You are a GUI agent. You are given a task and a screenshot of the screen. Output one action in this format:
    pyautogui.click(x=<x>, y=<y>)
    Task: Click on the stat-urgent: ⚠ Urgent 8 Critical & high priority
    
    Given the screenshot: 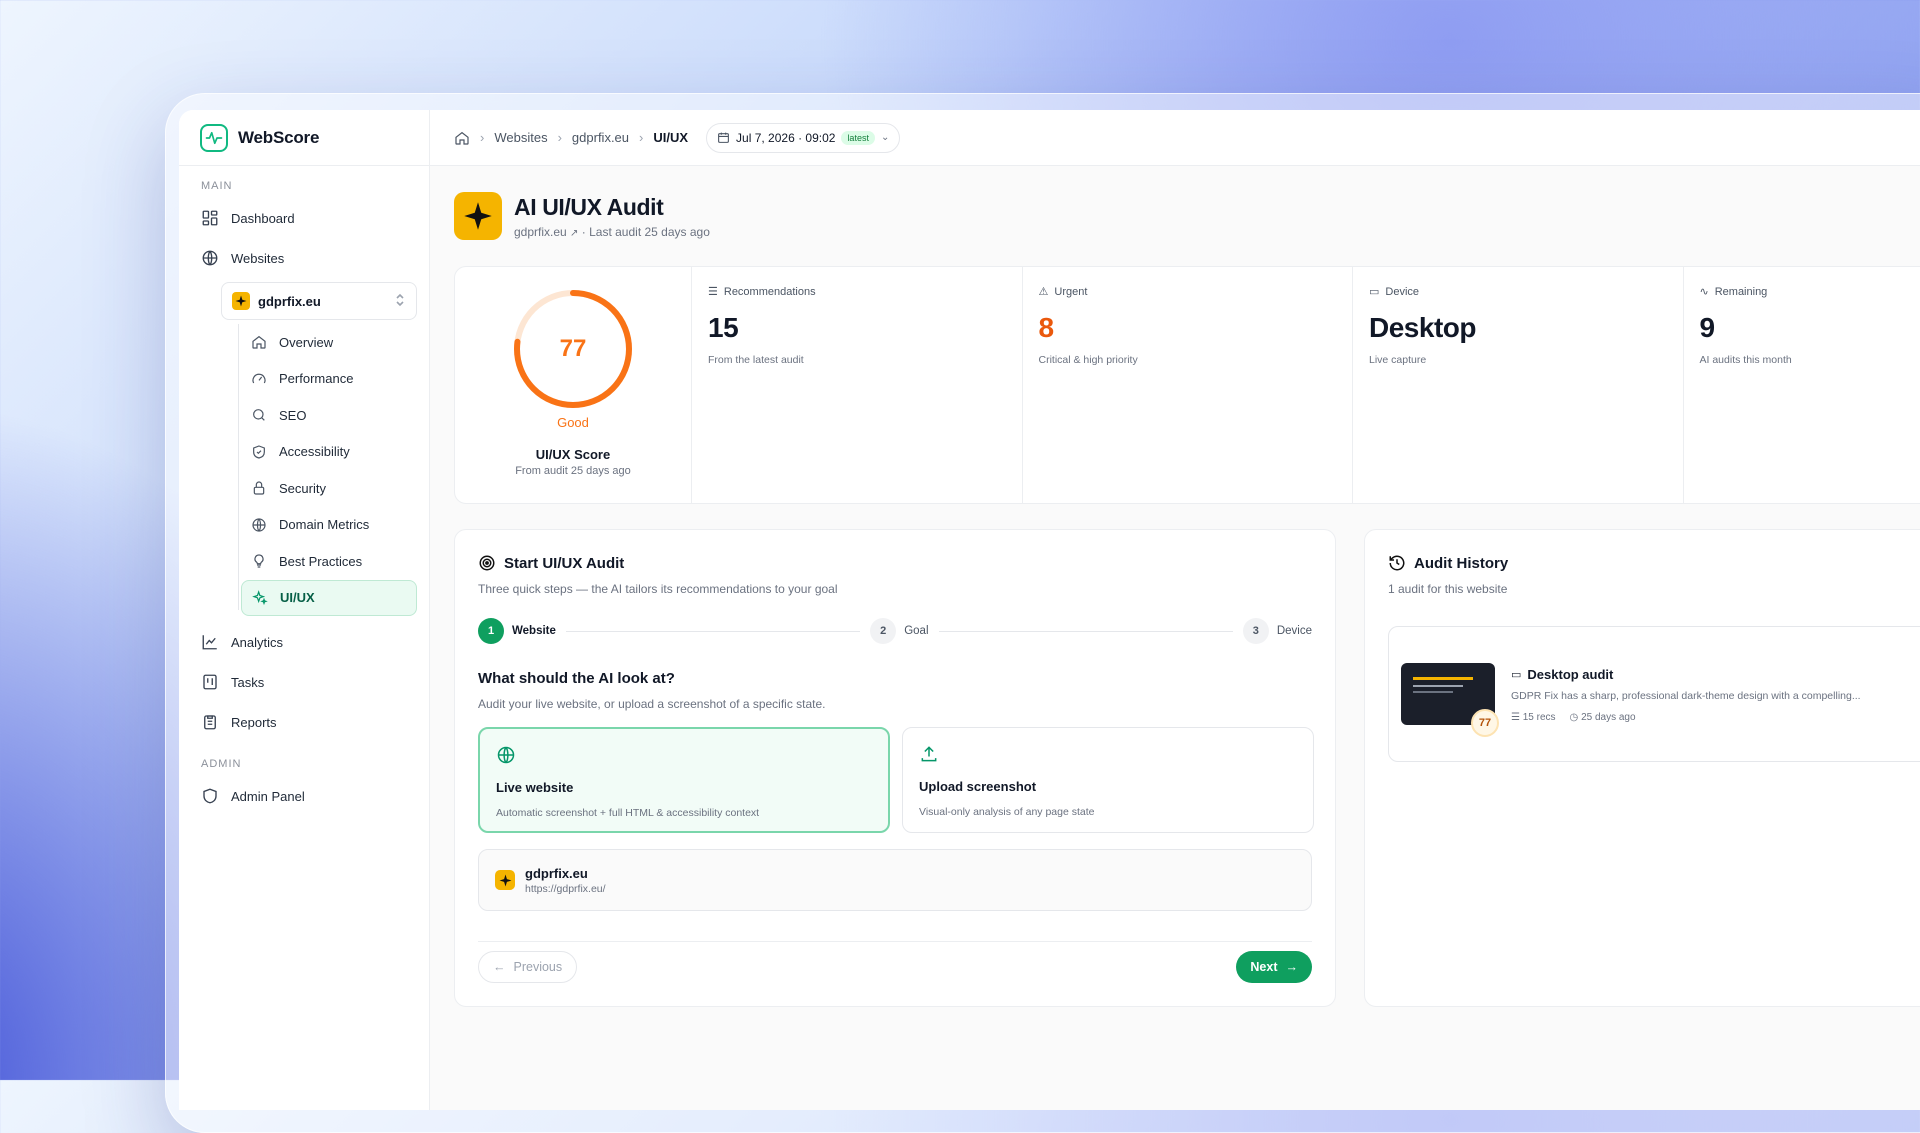 What is the action you would take?
    pyautogui.click(x=1188, y=385)
    